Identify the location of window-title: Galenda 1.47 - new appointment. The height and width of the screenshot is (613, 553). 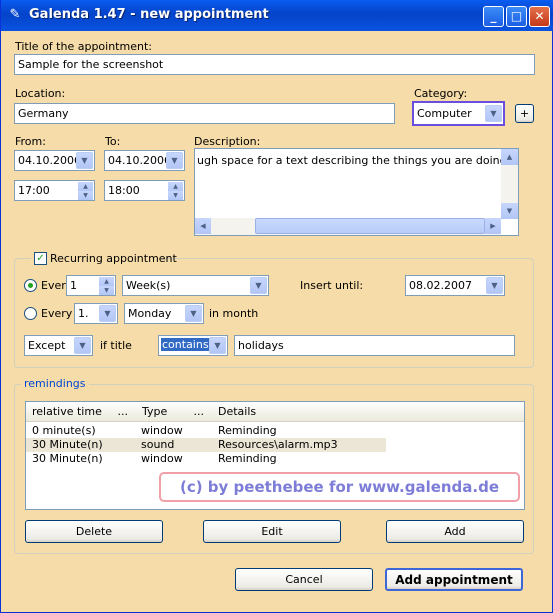
(149, 14).